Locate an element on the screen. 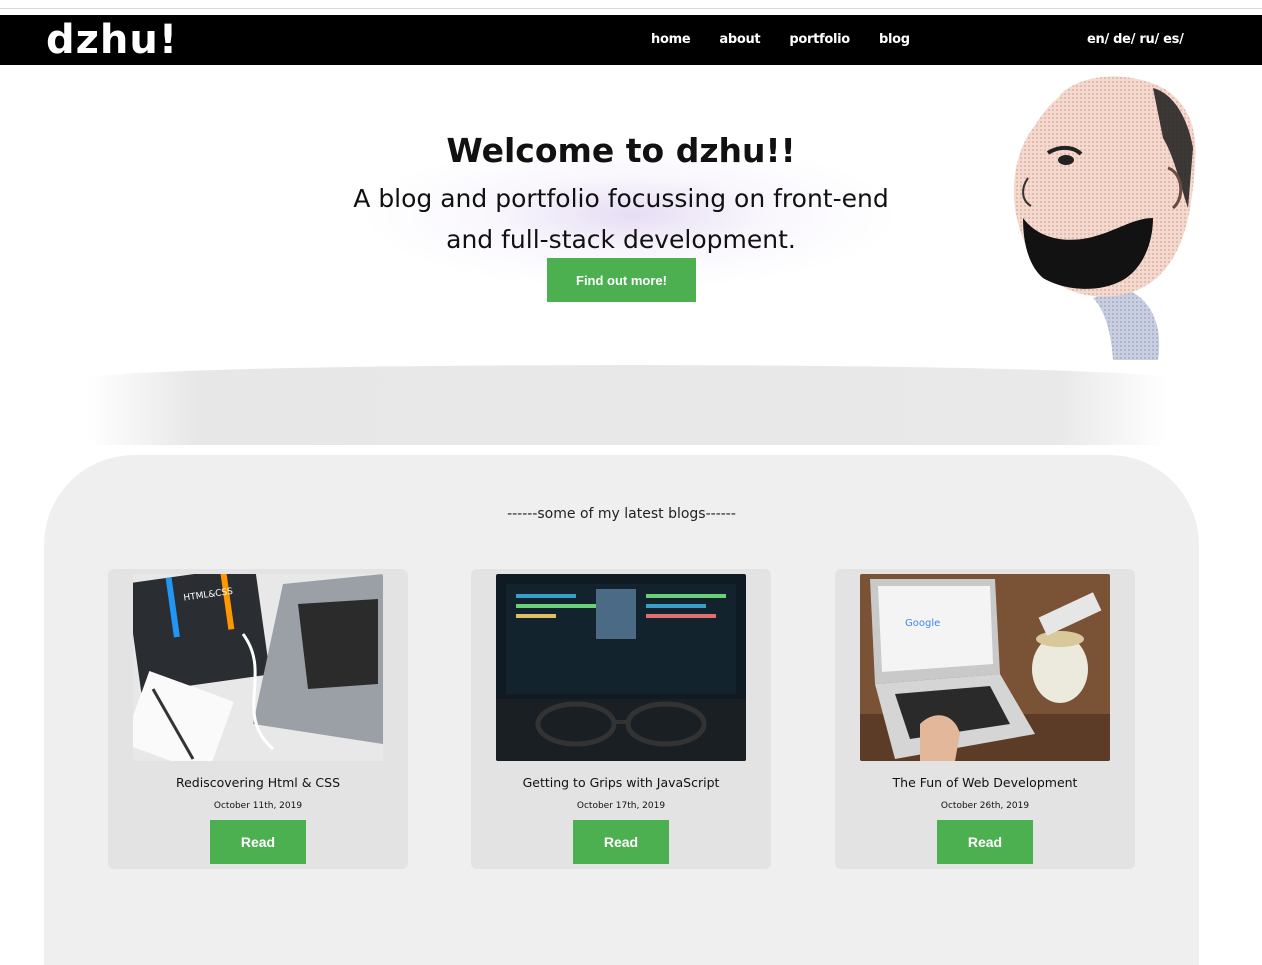  site-logo: dzhu! is located at coordinates (112, 40).